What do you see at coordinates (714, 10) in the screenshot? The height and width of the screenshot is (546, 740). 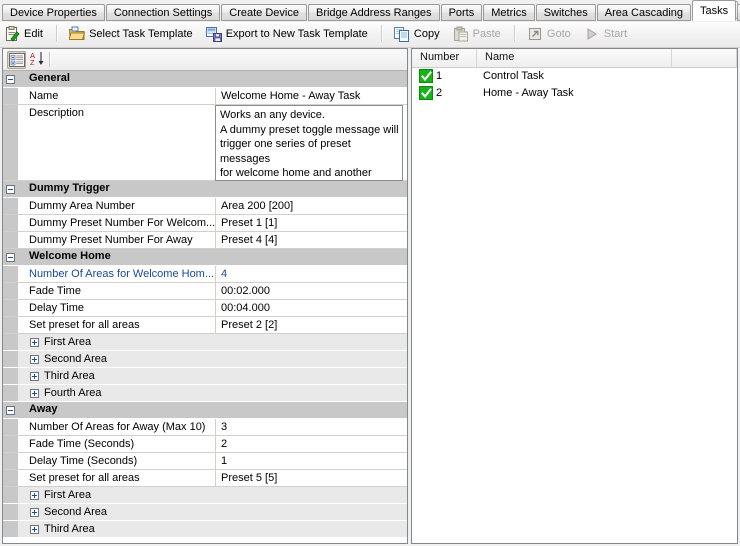 I see `tab-tasks: Tasks` at bounding box center [714, 10].